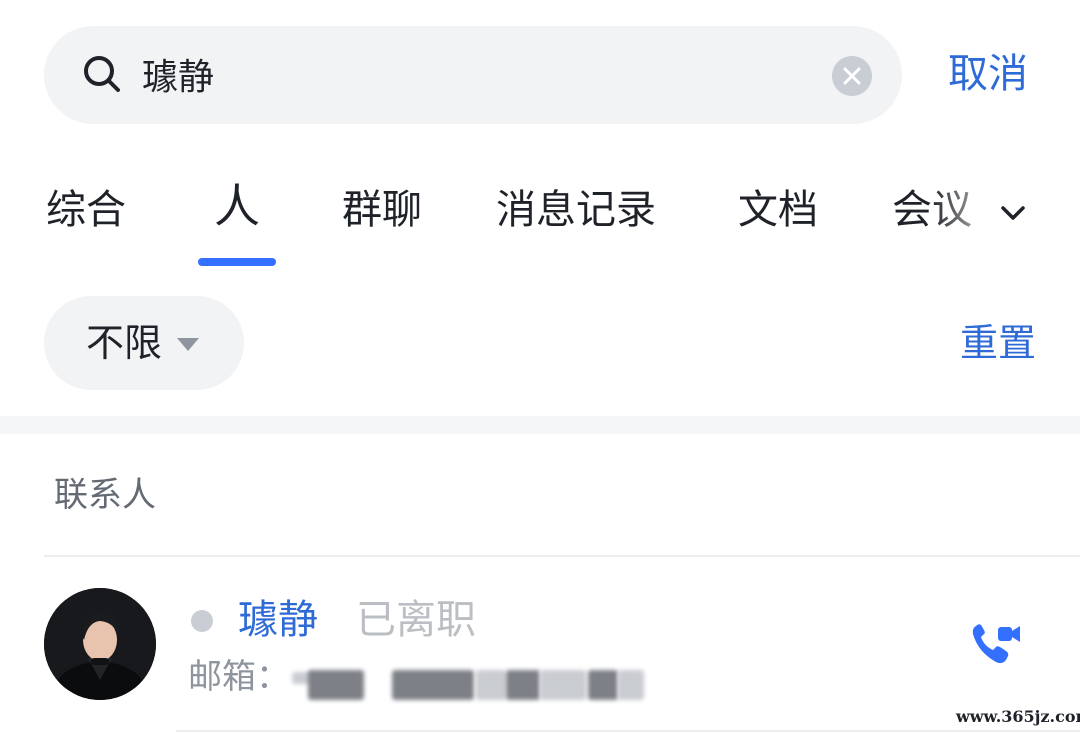  What do you see at coordinates (239, 677) in the screenshot?
I see `email-label: 邮箱：` at bounding box center [239, 677].